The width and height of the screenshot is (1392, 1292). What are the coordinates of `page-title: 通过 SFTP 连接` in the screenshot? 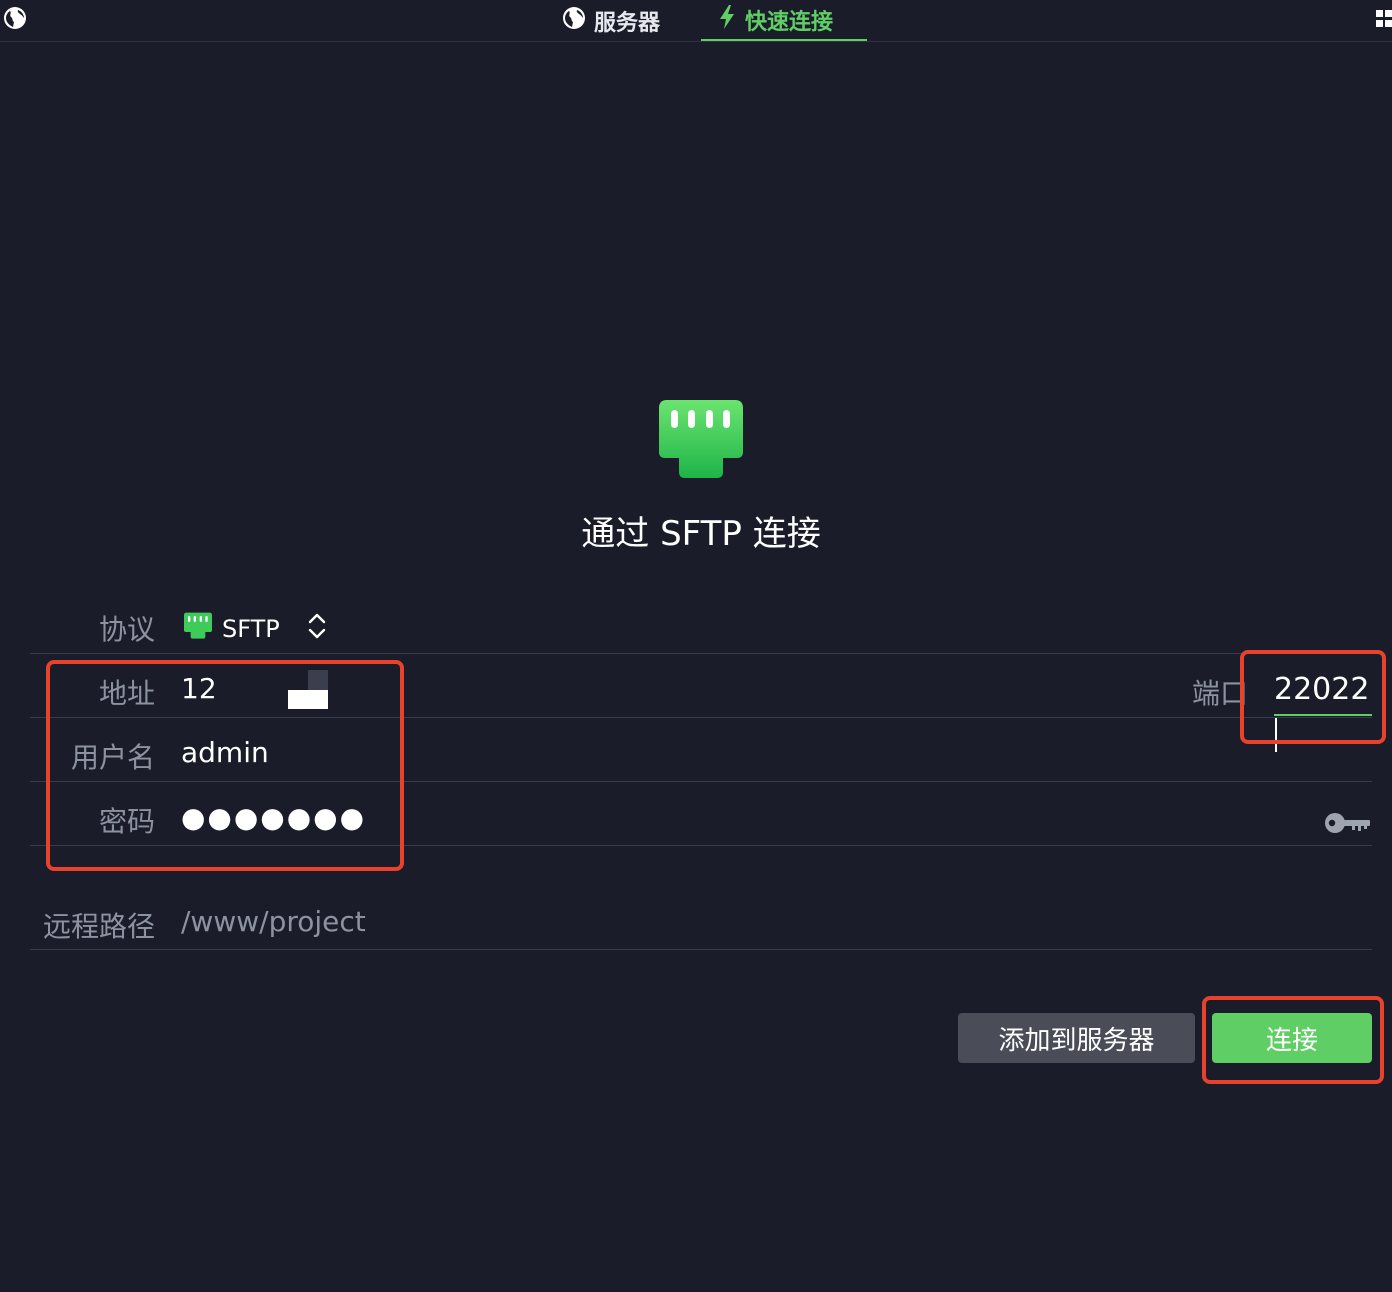 It's located at (701, 534).